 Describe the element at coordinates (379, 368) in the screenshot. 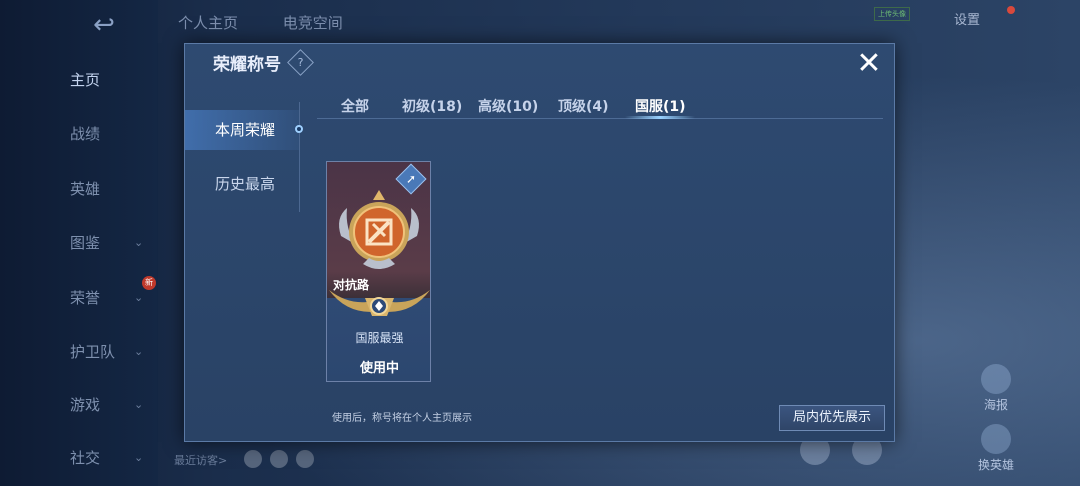

I see `status-badge: 使用中` at that location.